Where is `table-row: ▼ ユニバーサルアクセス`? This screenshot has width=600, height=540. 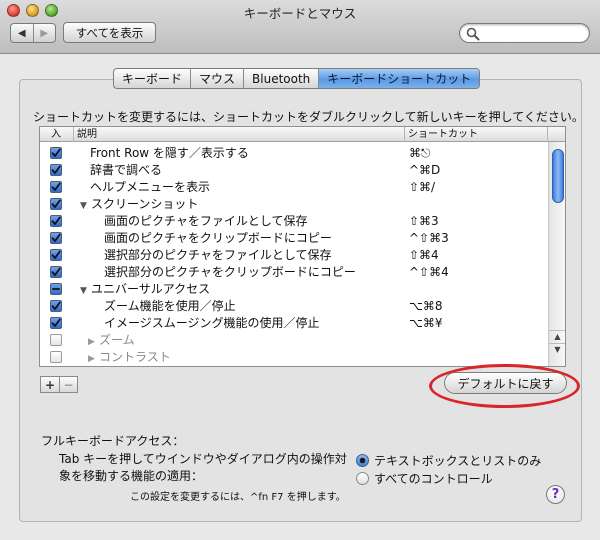 table-row: ▼ ユニバーサルアクセス is located at coordinates (294, 289).